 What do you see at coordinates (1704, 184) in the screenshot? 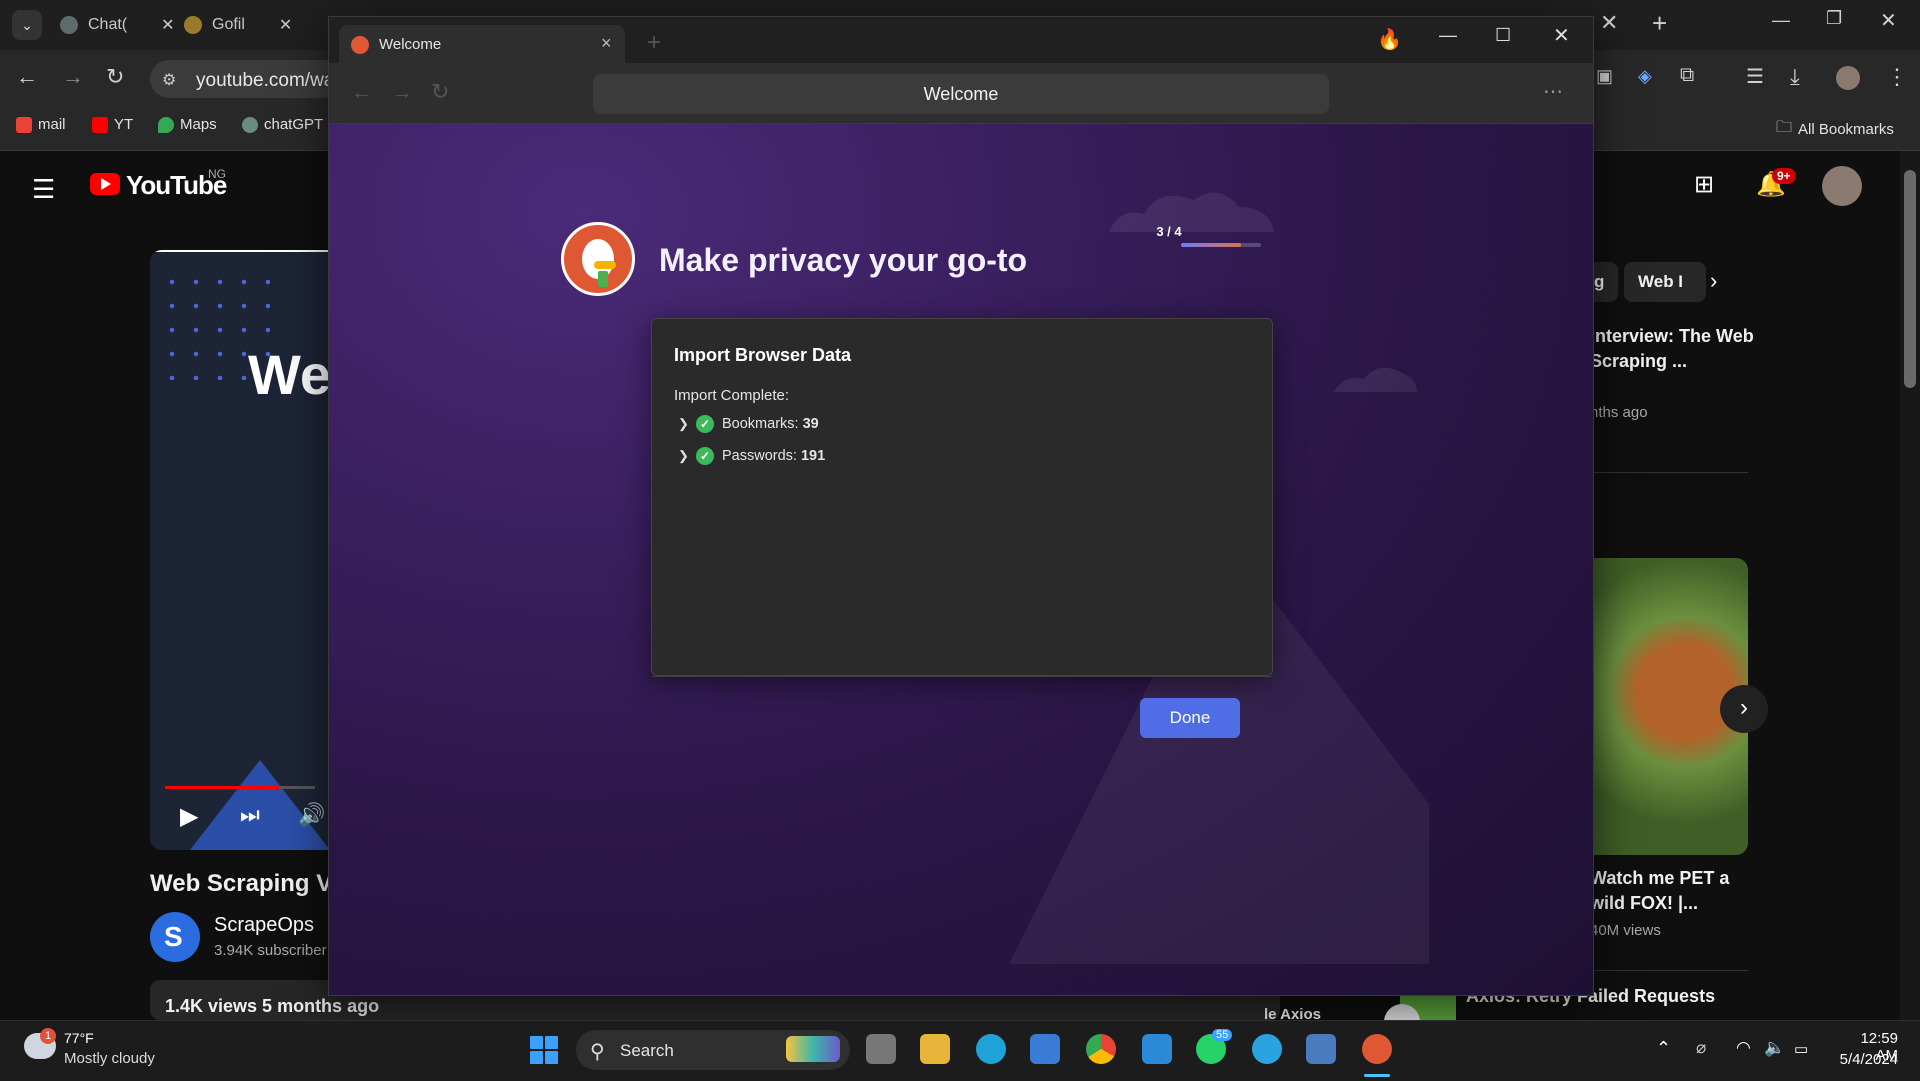
I see `create-video-icon: ⊞` at bounding box center [1704, 184].